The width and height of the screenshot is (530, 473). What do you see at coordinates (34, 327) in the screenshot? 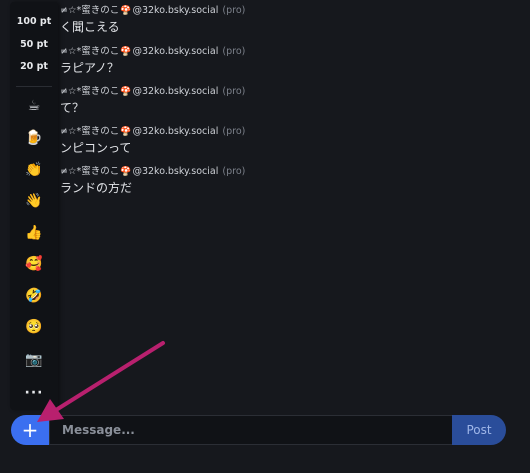
I see `pleading-face-icon: 🥺` at bounding box center [34, 327].